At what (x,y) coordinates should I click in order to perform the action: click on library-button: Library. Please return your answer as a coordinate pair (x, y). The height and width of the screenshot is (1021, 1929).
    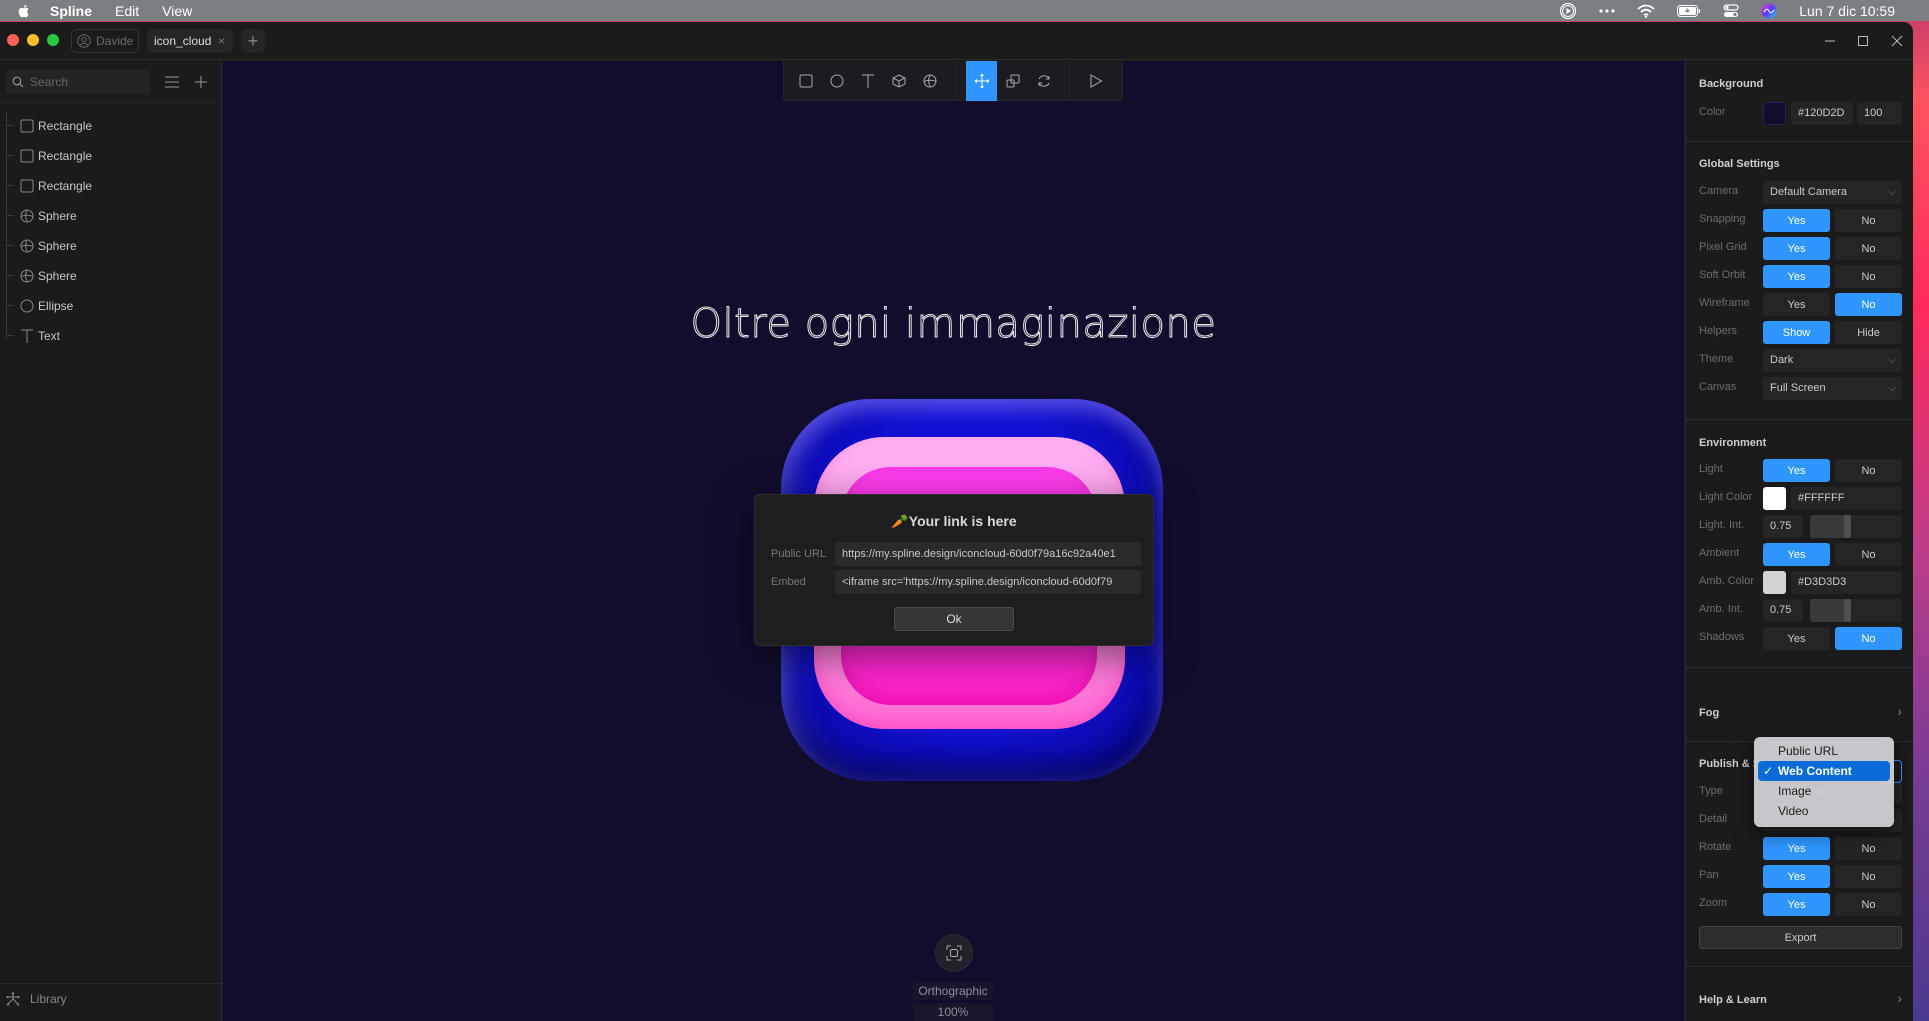
    Looking at the image, I should click on (36, 999).